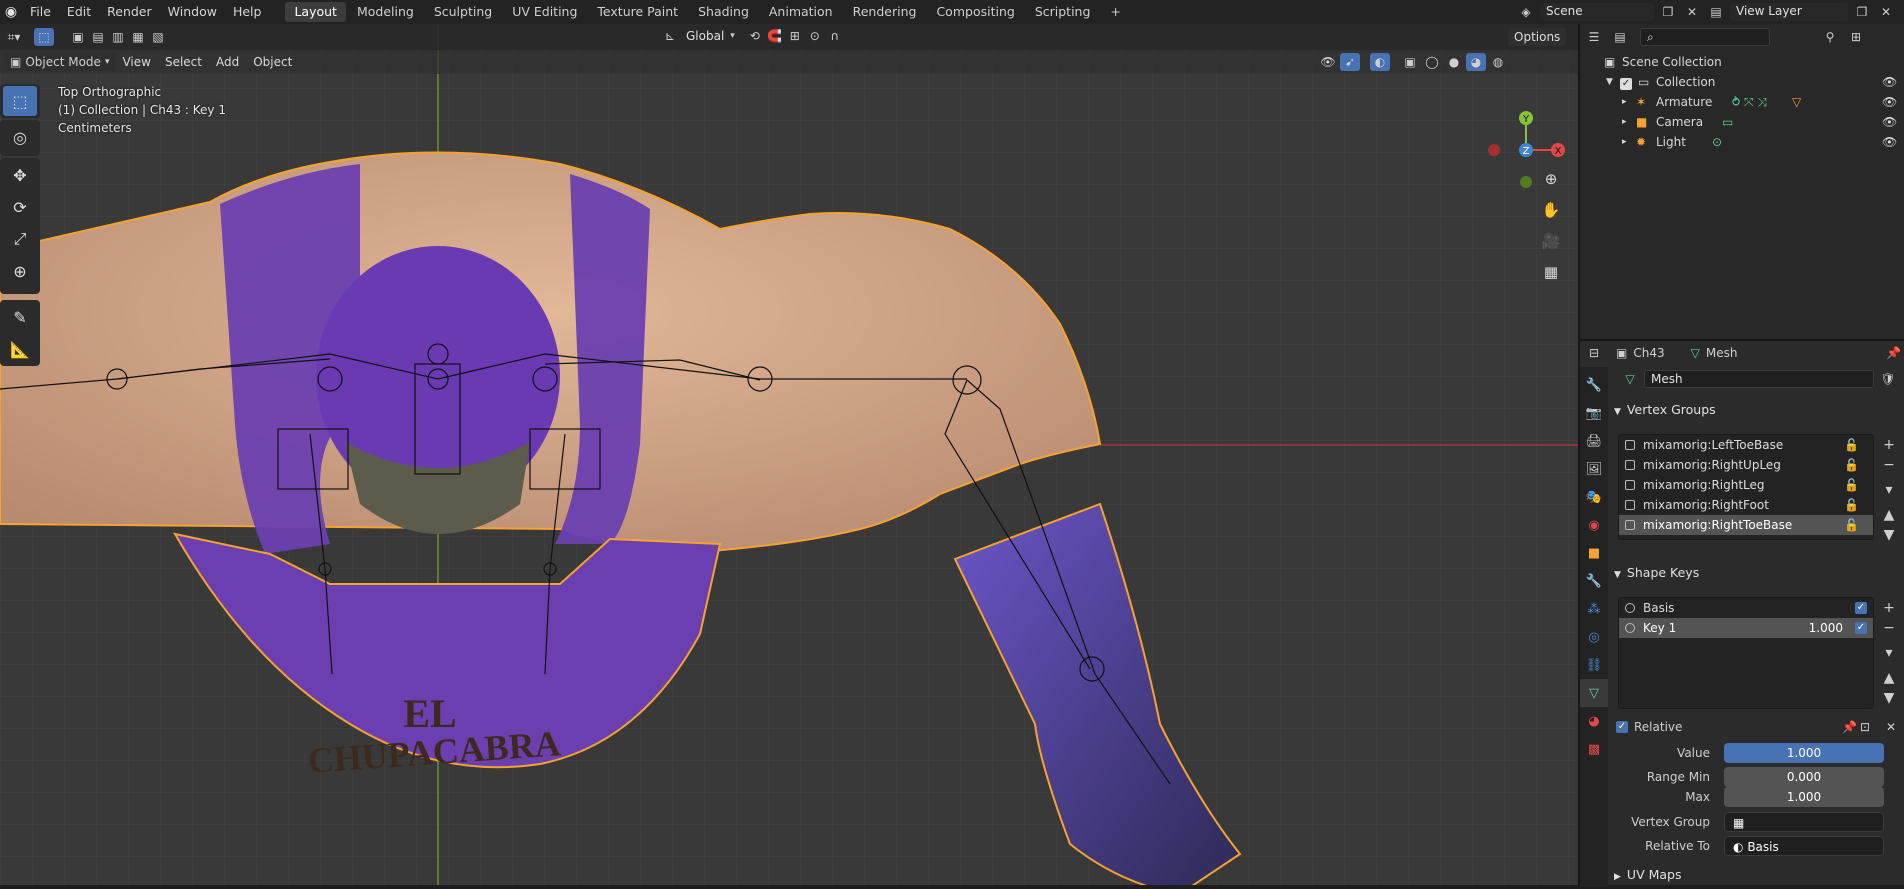 Image resolution: width=1904 pixels, height=889 pixels. Describe the element at coordinates (885, 12) in the screenshot. I see `tab-rendering: Rendering` at that location.